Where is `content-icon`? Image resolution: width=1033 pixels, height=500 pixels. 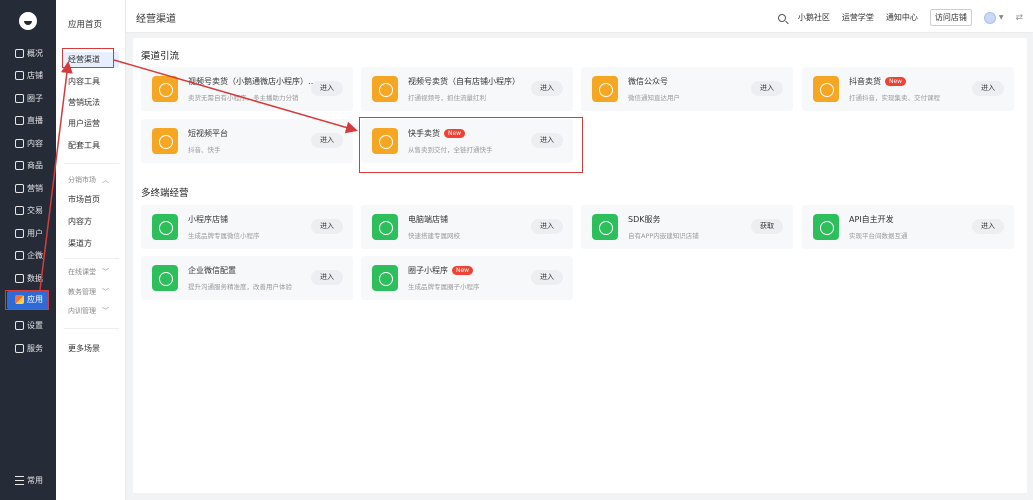
content-icon is located at coordinates (19, 143).